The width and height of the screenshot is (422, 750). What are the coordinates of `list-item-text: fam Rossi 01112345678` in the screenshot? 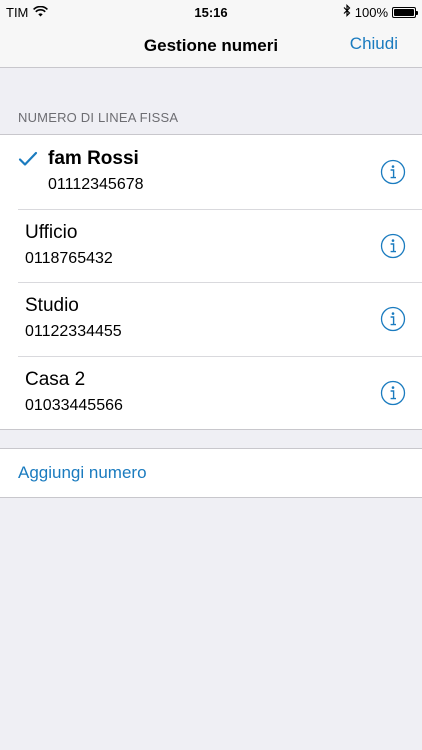 It's located at (96, 171).